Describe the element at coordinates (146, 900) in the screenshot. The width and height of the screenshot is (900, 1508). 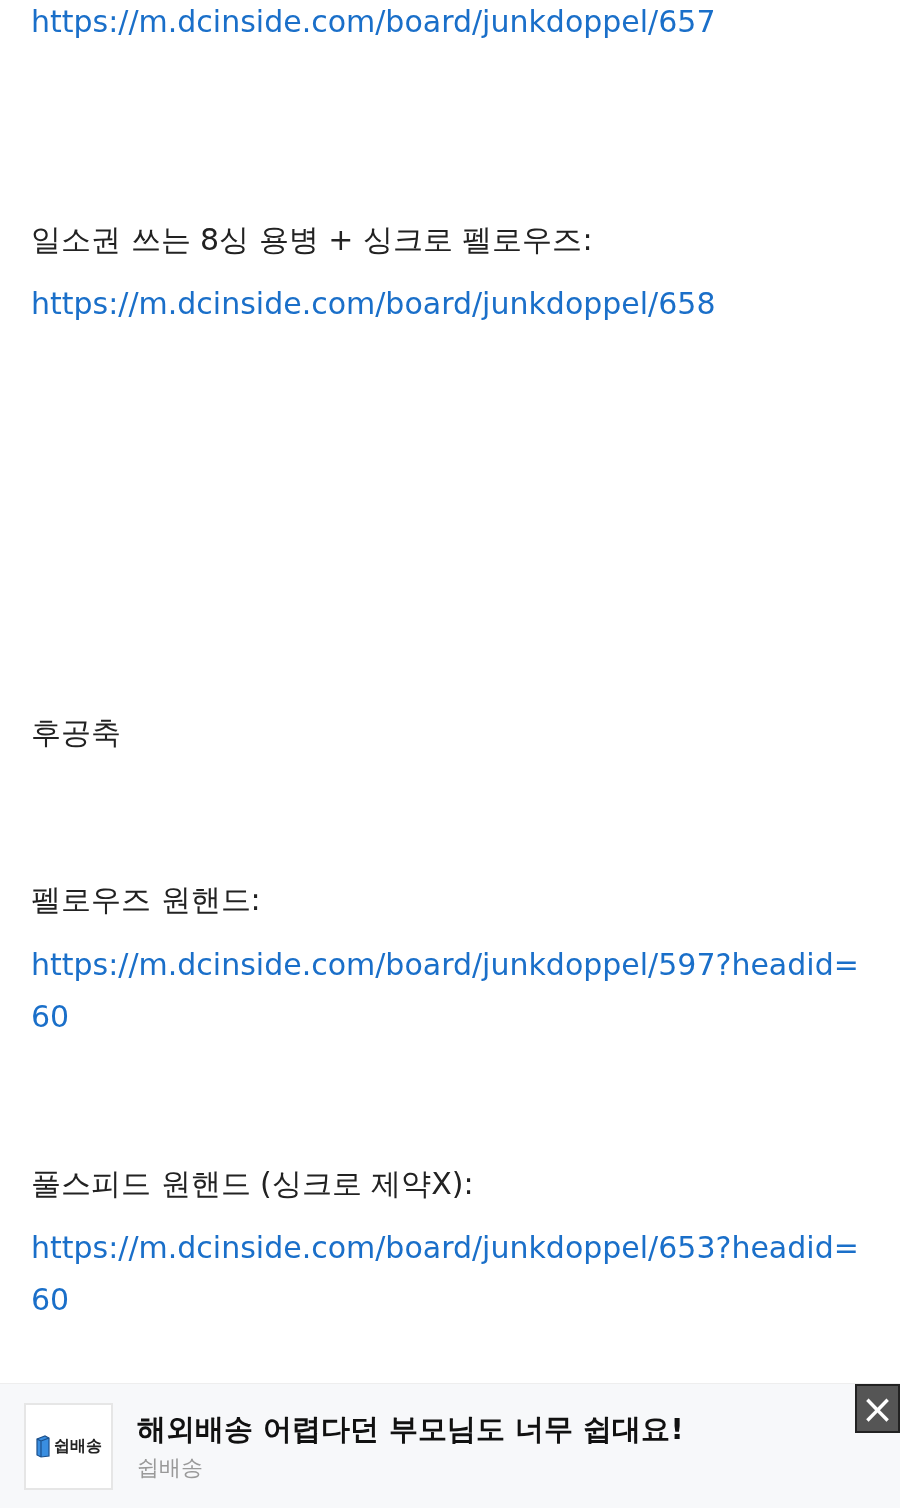
I see `post-text: 펠로우즈 원핸드:` at that location.